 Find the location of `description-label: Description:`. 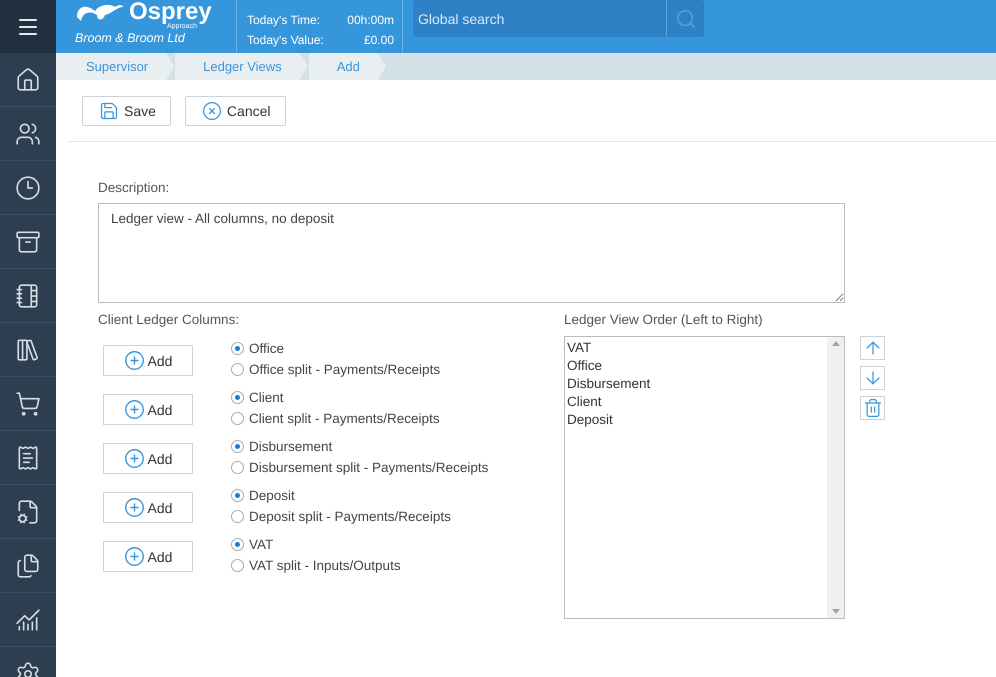

description-label: Description: is located at coordinates (134, 187).